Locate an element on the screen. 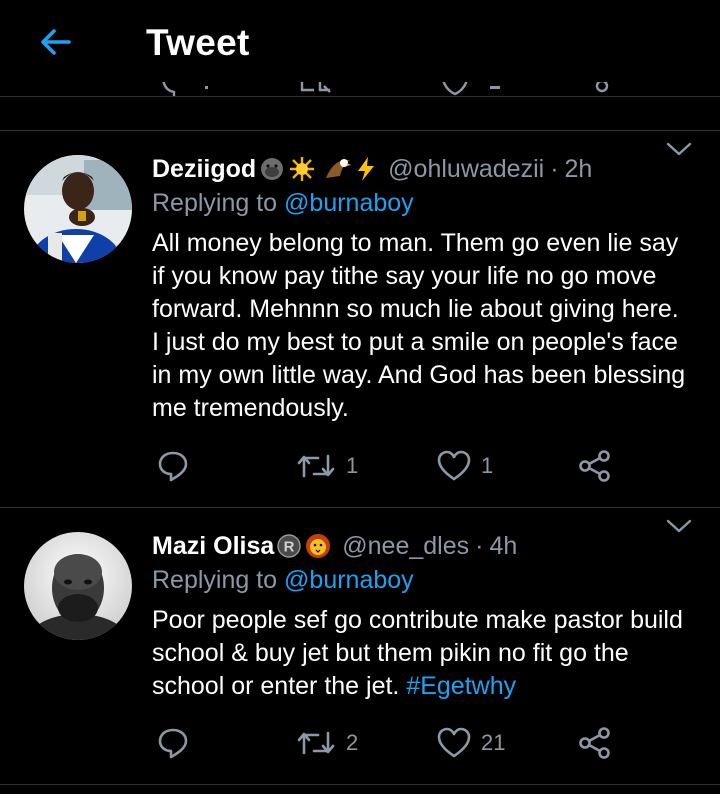 The image size is (720, 794). gorilla-emoji-icon is located at coordinates (272, 169).